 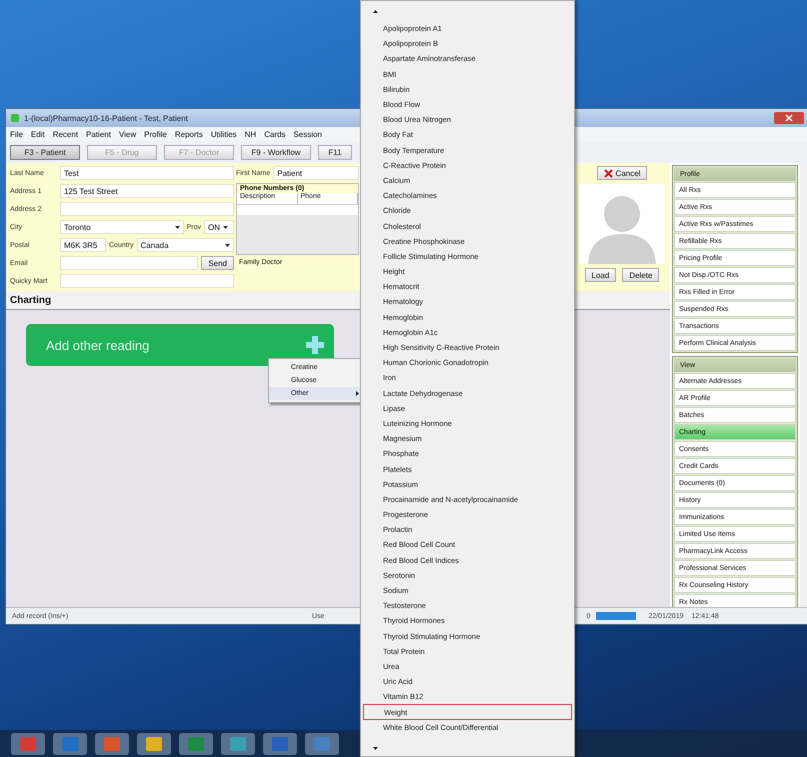 What do you see at coordinates (308, 134) in the screenshot?
I see `menu-item: Session` at bounding box center [308, 134].